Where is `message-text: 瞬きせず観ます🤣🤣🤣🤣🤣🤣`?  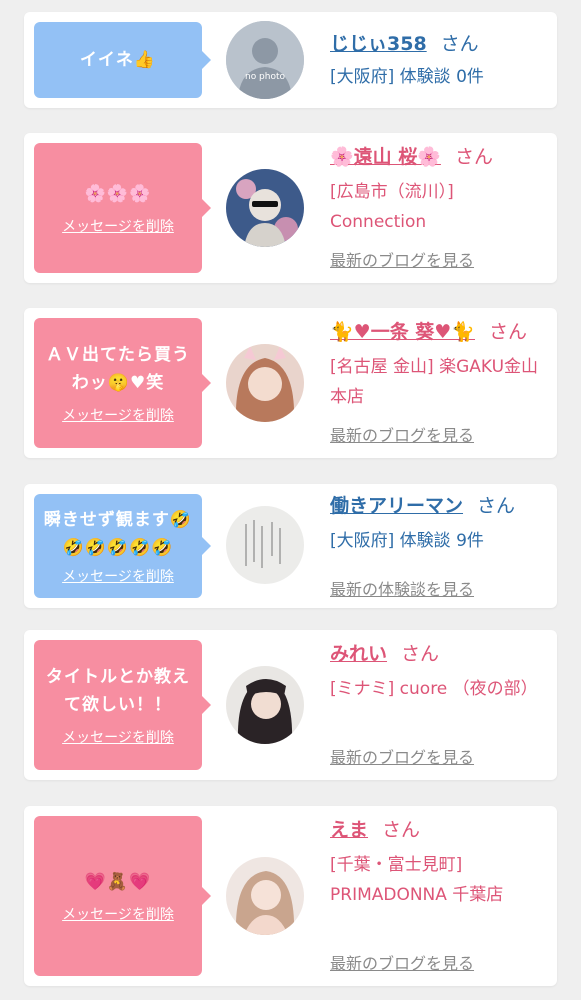
message-text: 瞬きせず観ます🤣🤣🤣🤣🤣🤣 is located at coordinates (118, 534).